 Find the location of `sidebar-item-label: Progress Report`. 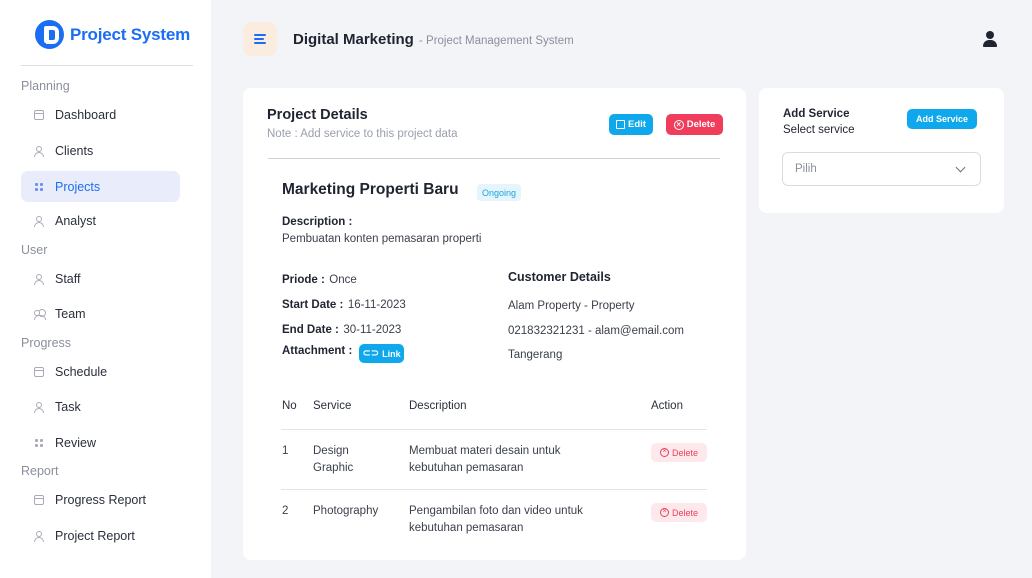

sidebar-item-label: Progress Report is located at coordinates (101, 499).